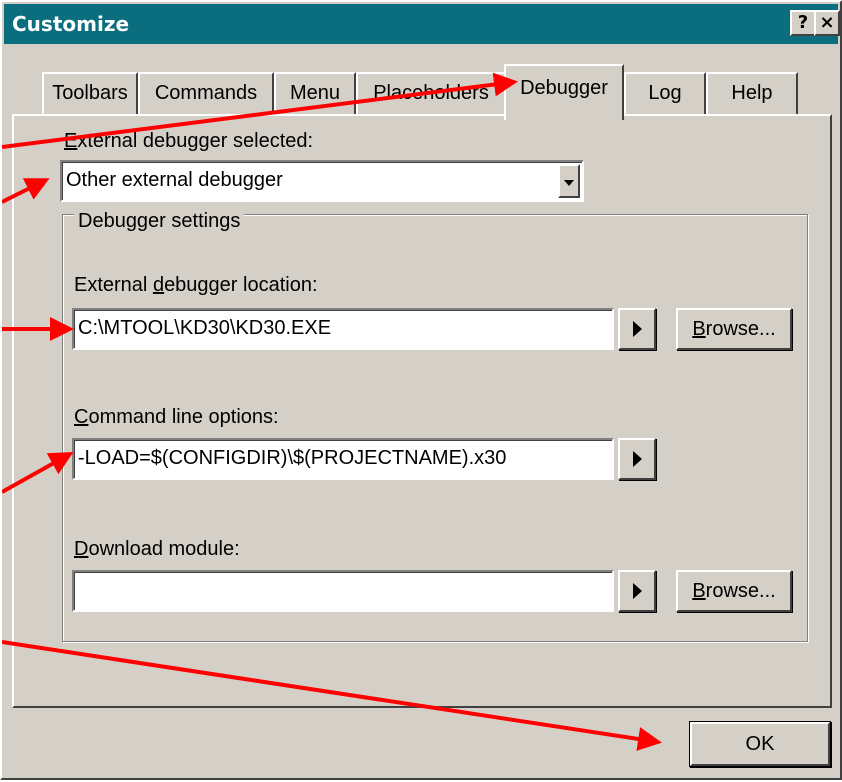  Describe the element at coordinates (343, 459) in the screenshot. I see `command-line-input: -LOAD=$(CONFIGDIR)\$(PROJECTNAME).x30` at that location.